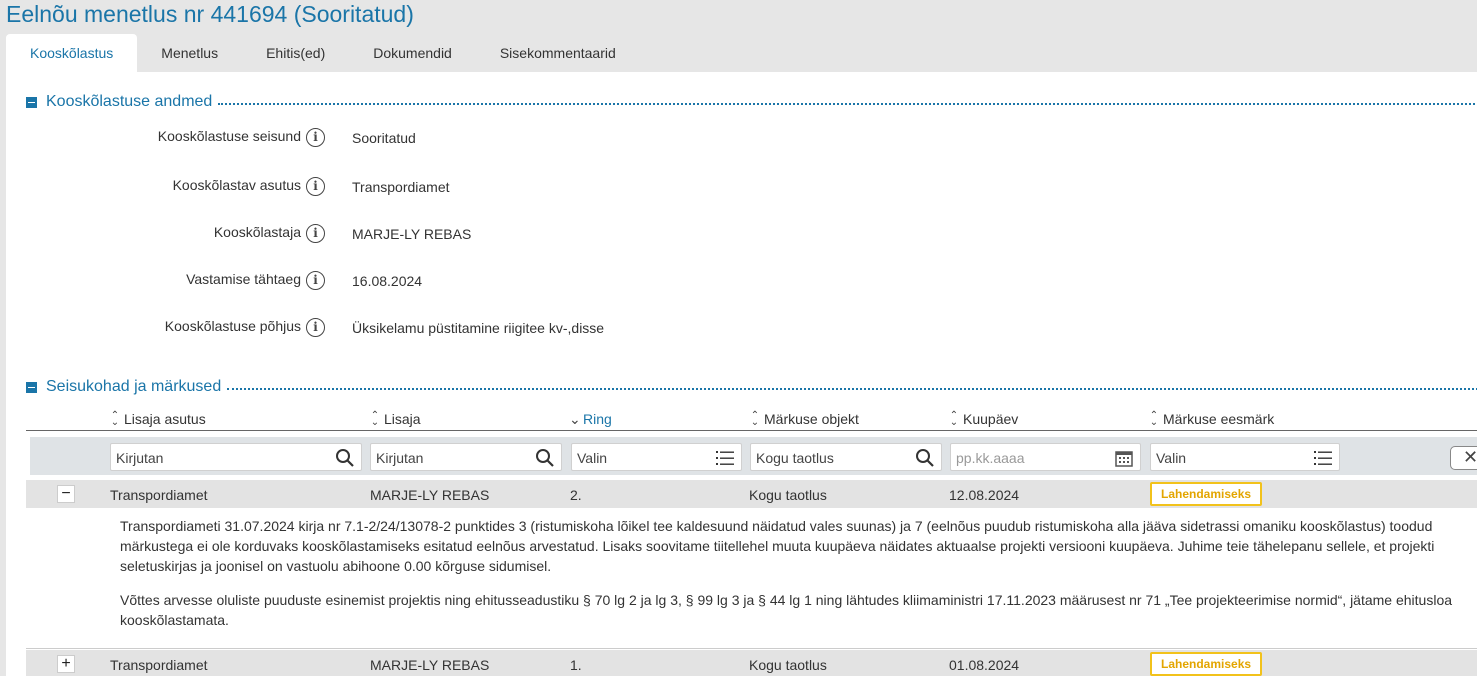 The height and width of the screenshot is (676, 1477). What do you see at coordinates (236, 457) in the screenshot?
I see `filter-lisaja-asutus-input: Kirjutan` at bounding box center [236, 457].